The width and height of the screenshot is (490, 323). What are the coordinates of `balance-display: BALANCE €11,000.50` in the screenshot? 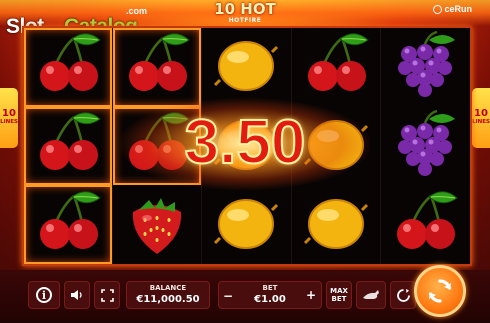 It's located at (168, 295).